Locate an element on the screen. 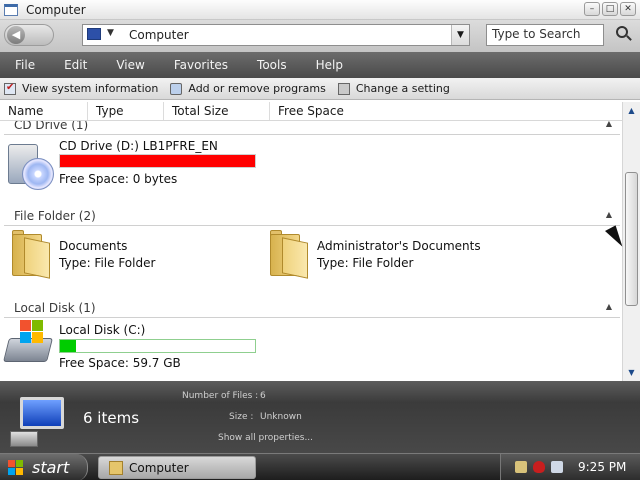 The image size is (640, 480). start-button: start is located at coordinates (44, 467).